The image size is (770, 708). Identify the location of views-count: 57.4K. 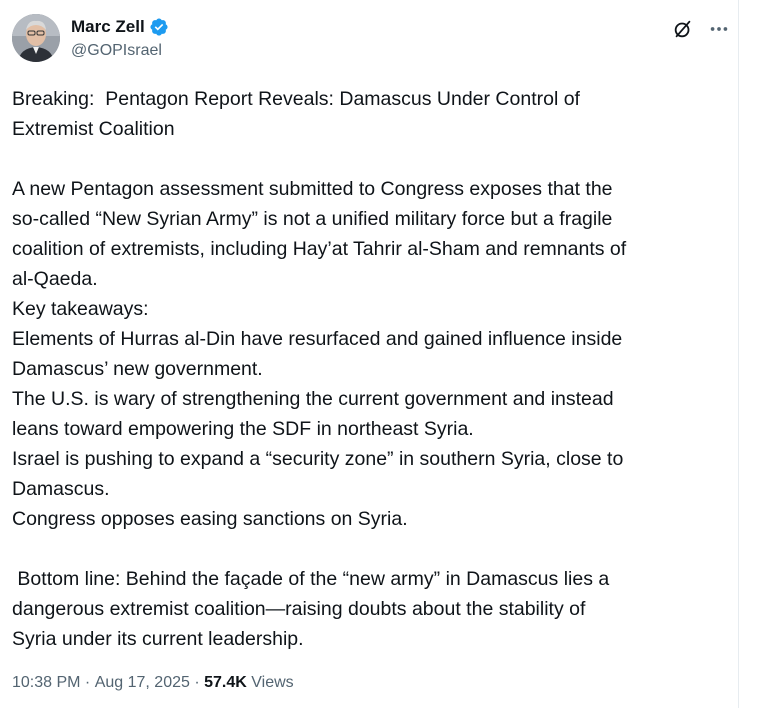
(225, 682).